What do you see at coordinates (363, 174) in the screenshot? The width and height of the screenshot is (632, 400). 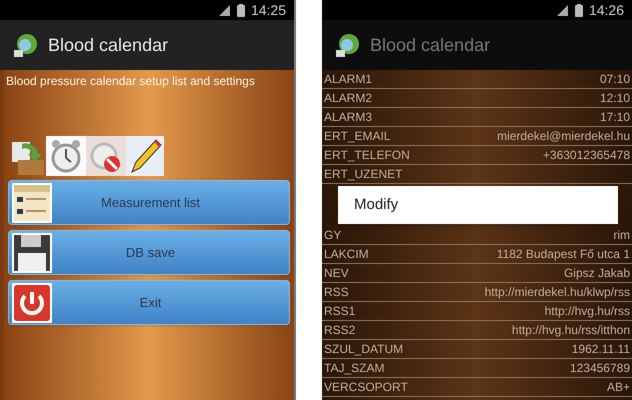 I see `setting-key: ERT_UZENET` at bounding box center [363, 174].